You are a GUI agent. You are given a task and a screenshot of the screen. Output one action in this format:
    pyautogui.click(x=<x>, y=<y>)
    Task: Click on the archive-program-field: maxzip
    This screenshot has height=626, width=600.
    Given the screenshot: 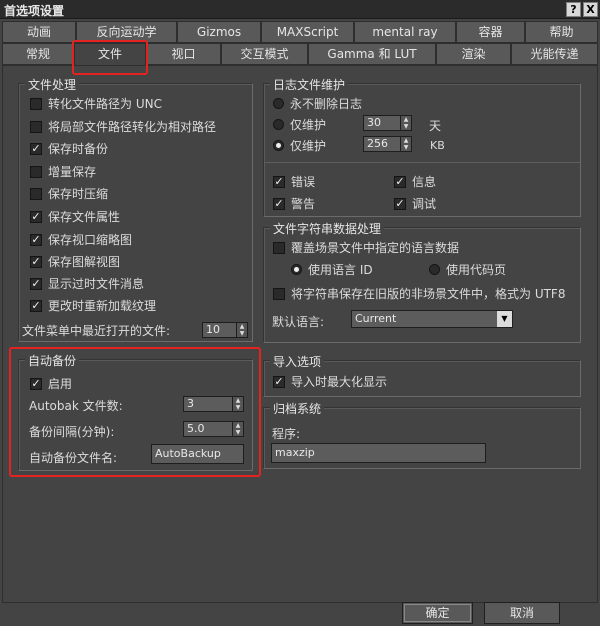 What is the action you would take?
    pyautogui.click(x=378, y=453)
    